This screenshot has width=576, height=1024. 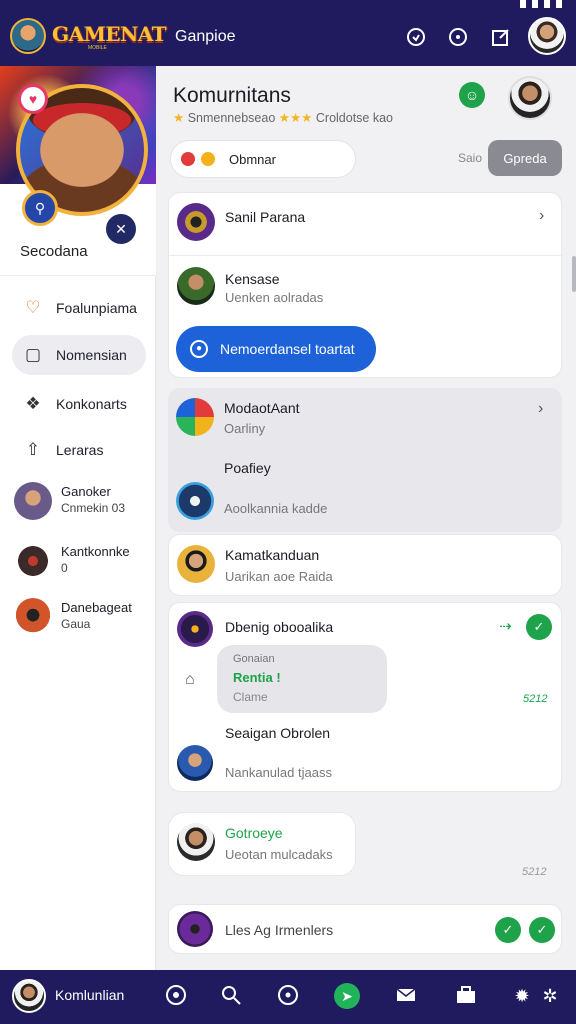 I want to click on tag-icon: ⇧, so click(x=33, y=449).